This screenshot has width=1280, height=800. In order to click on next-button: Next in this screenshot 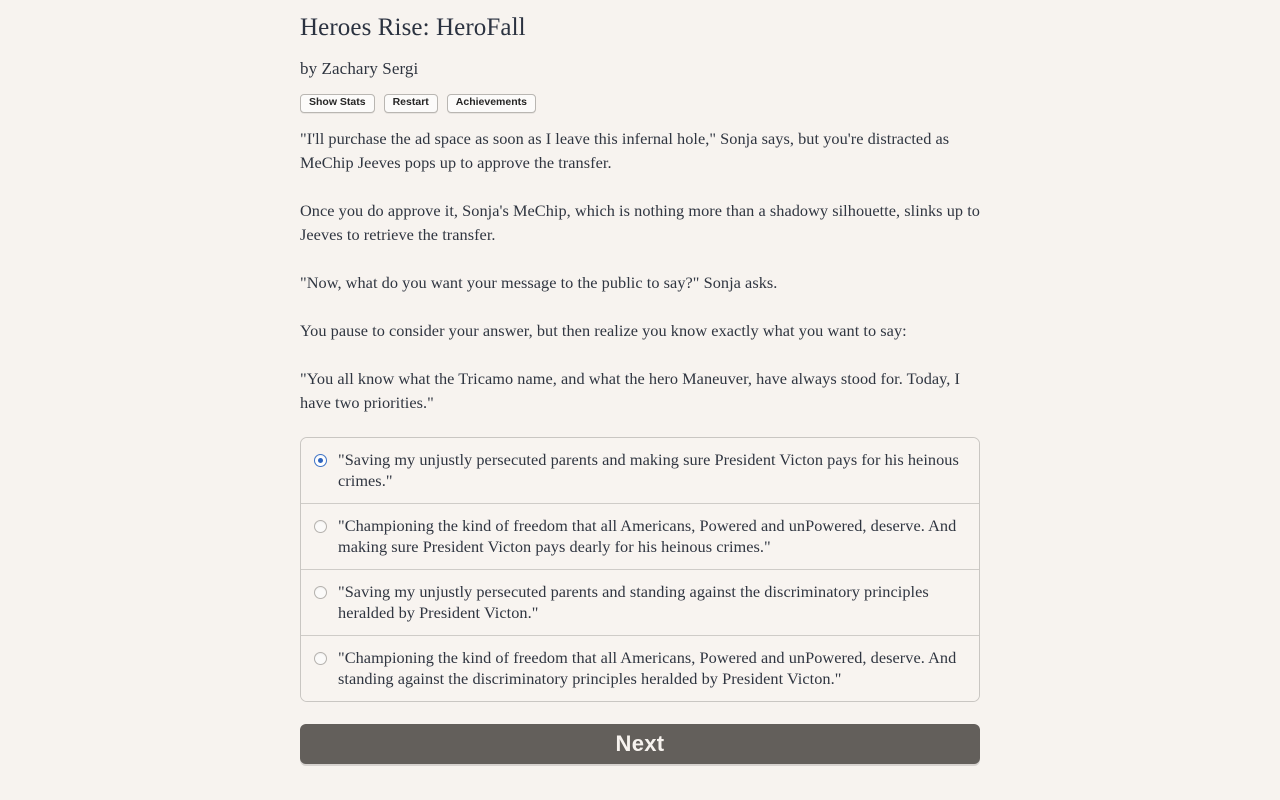, I will do `click(640, 743)`.